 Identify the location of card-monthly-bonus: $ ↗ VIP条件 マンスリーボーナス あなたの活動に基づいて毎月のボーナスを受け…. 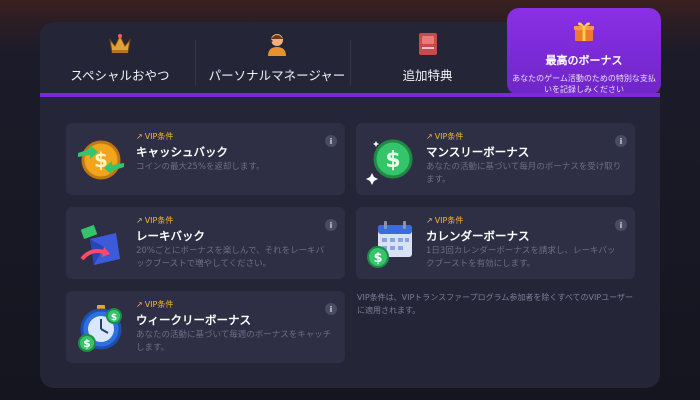
(495, 159).